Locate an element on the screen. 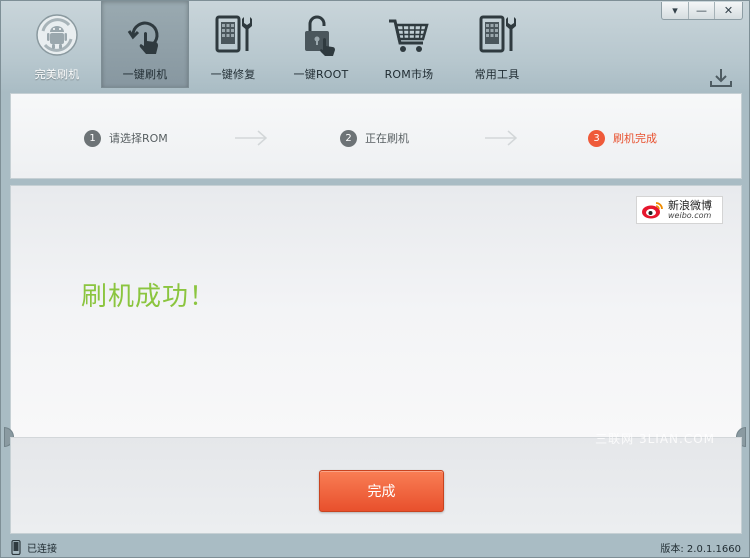 This screenshot has height=558, width=750. touch-refresh-icon is located at coordinates (143, 37).